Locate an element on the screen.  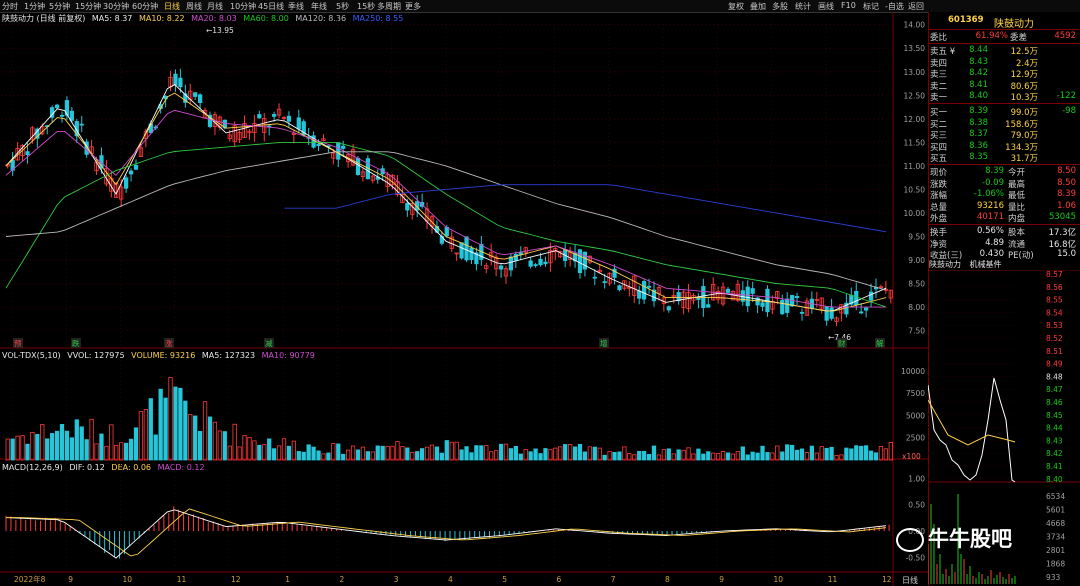
mini-axis-label: 8.45 is located at coordinates (1054, 415).